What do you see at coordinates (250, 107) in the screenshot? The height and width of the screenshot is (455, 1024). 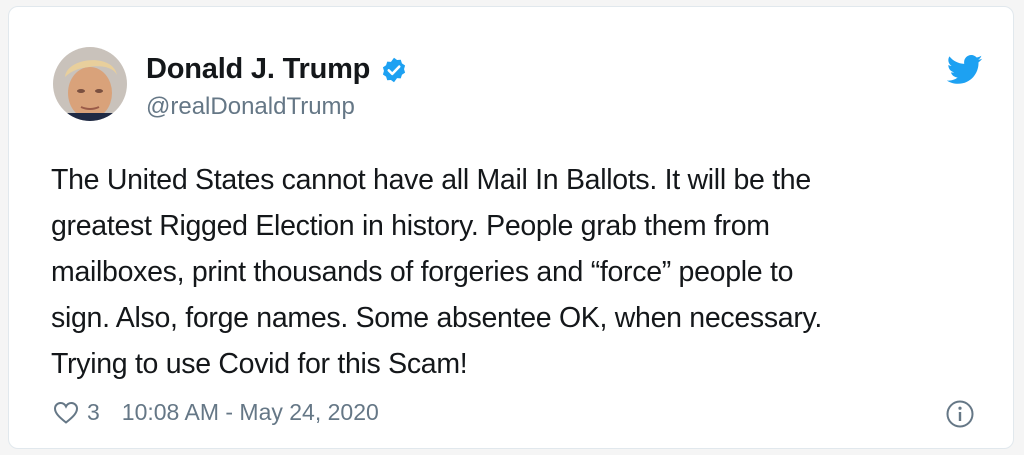 I see `user-handle: @realDonaldTrump` at bounding box center [250, 107].